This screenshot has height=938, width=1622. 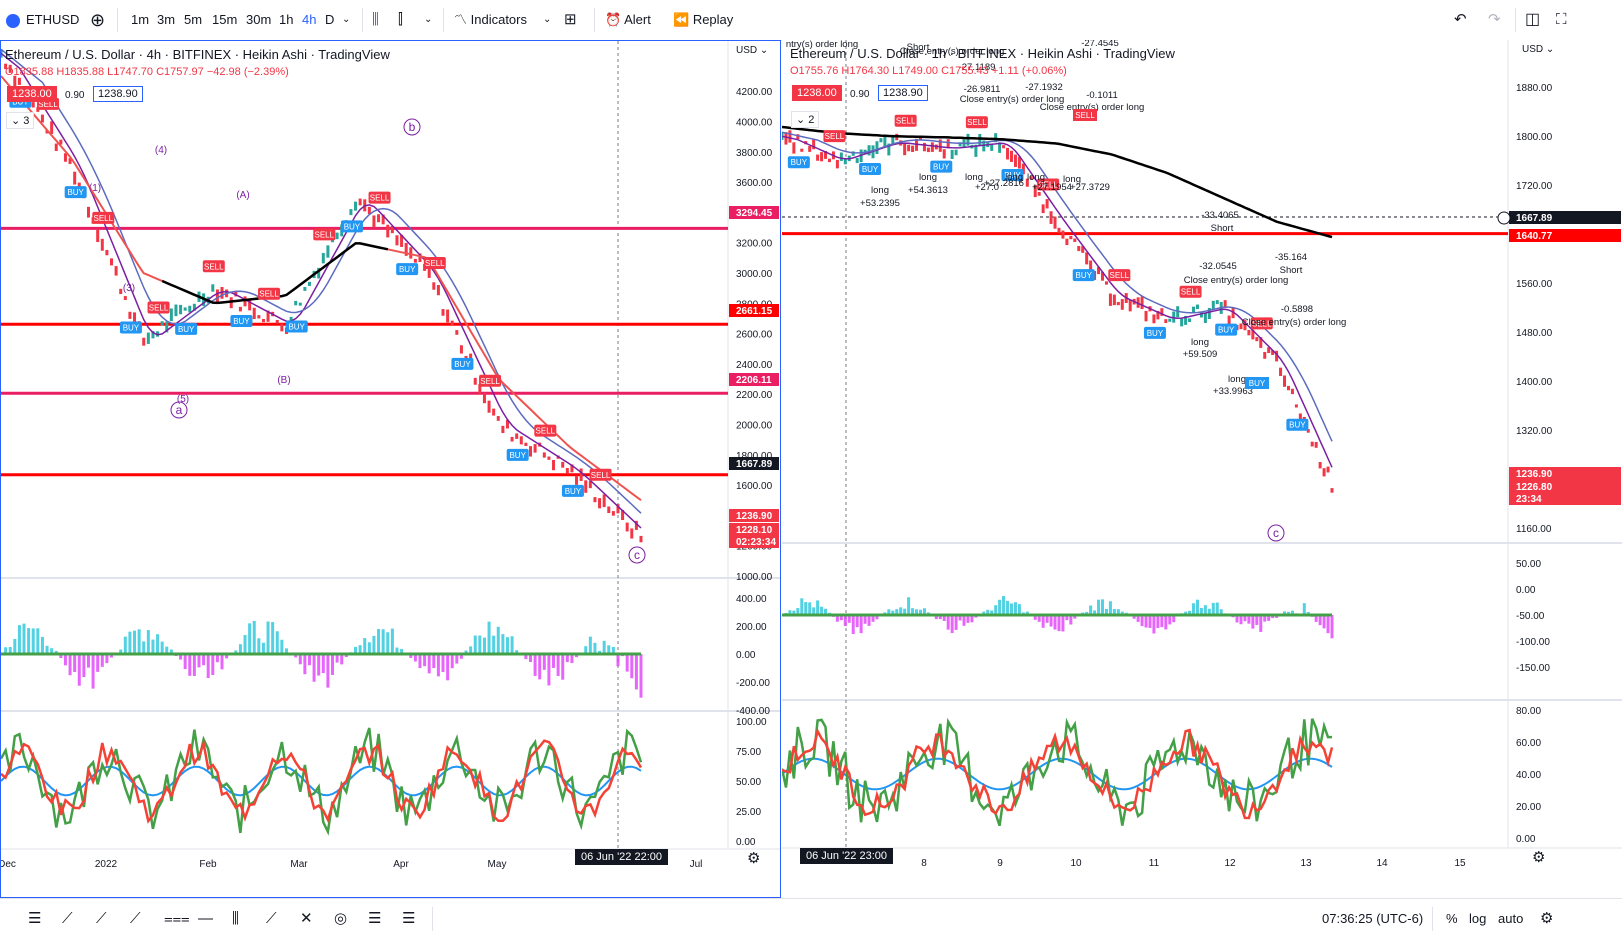 What do you see at coordinates (140, 20) in the screenshot?
I see `interval-1m: 1m` at bounding box center [140, 20].